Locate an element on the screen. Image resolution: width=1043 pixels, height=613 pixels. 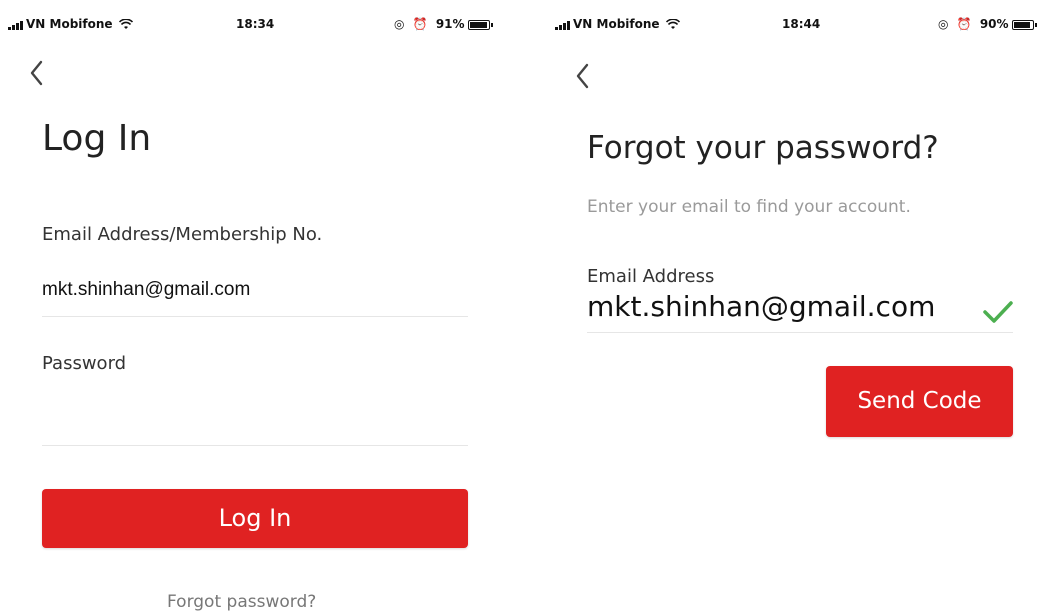
login-button: Log In is located at coordinates (255, 518).